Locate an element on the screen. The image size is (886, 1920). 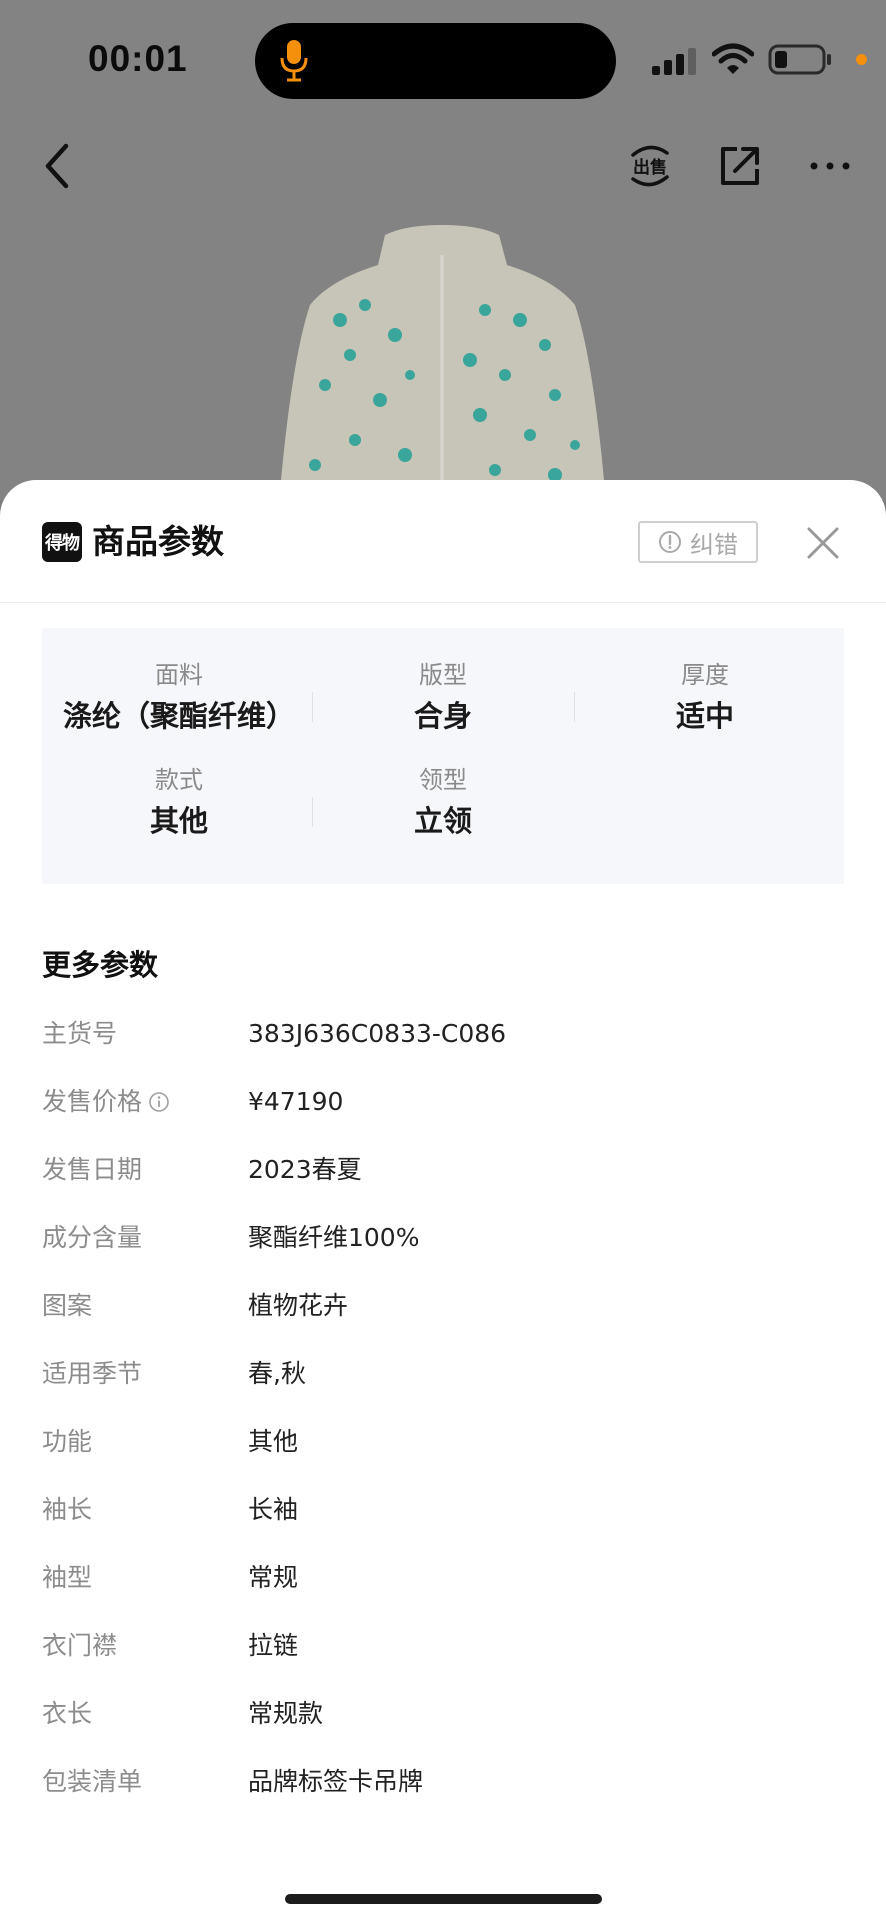
attribute-fit: 版型 合身 is located at coordinates (443, 698).